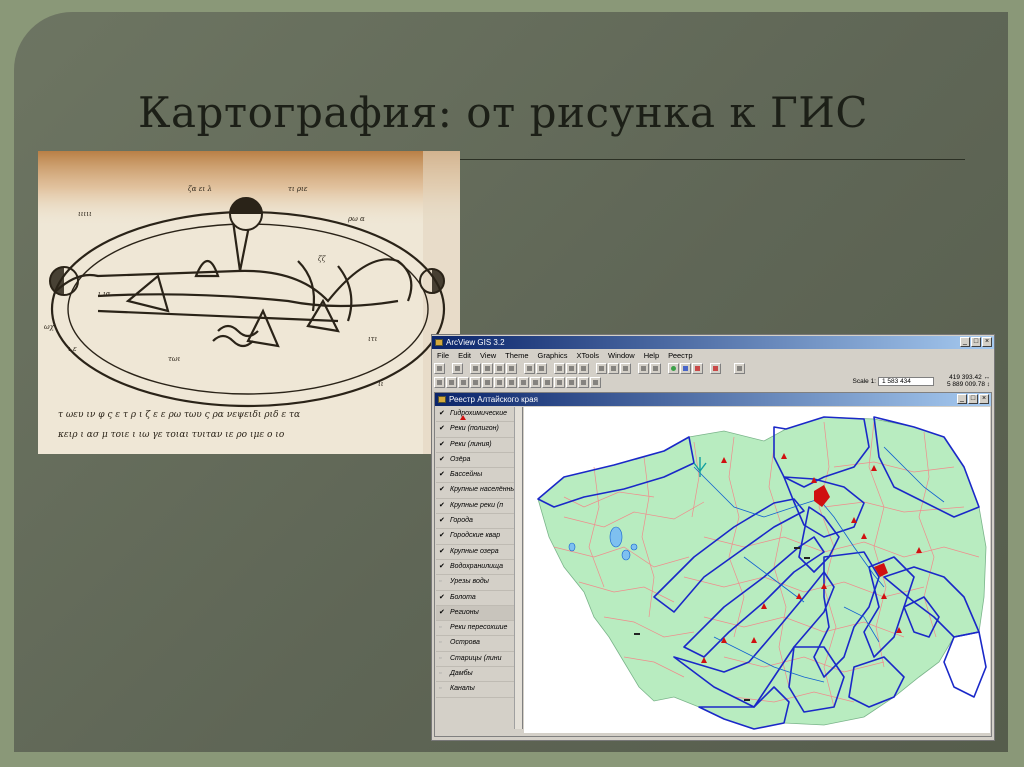 Image resolution: width=1024 pixels, height=767 pixels. I want to click on menu-xtools: XTools, so click(588, 356).